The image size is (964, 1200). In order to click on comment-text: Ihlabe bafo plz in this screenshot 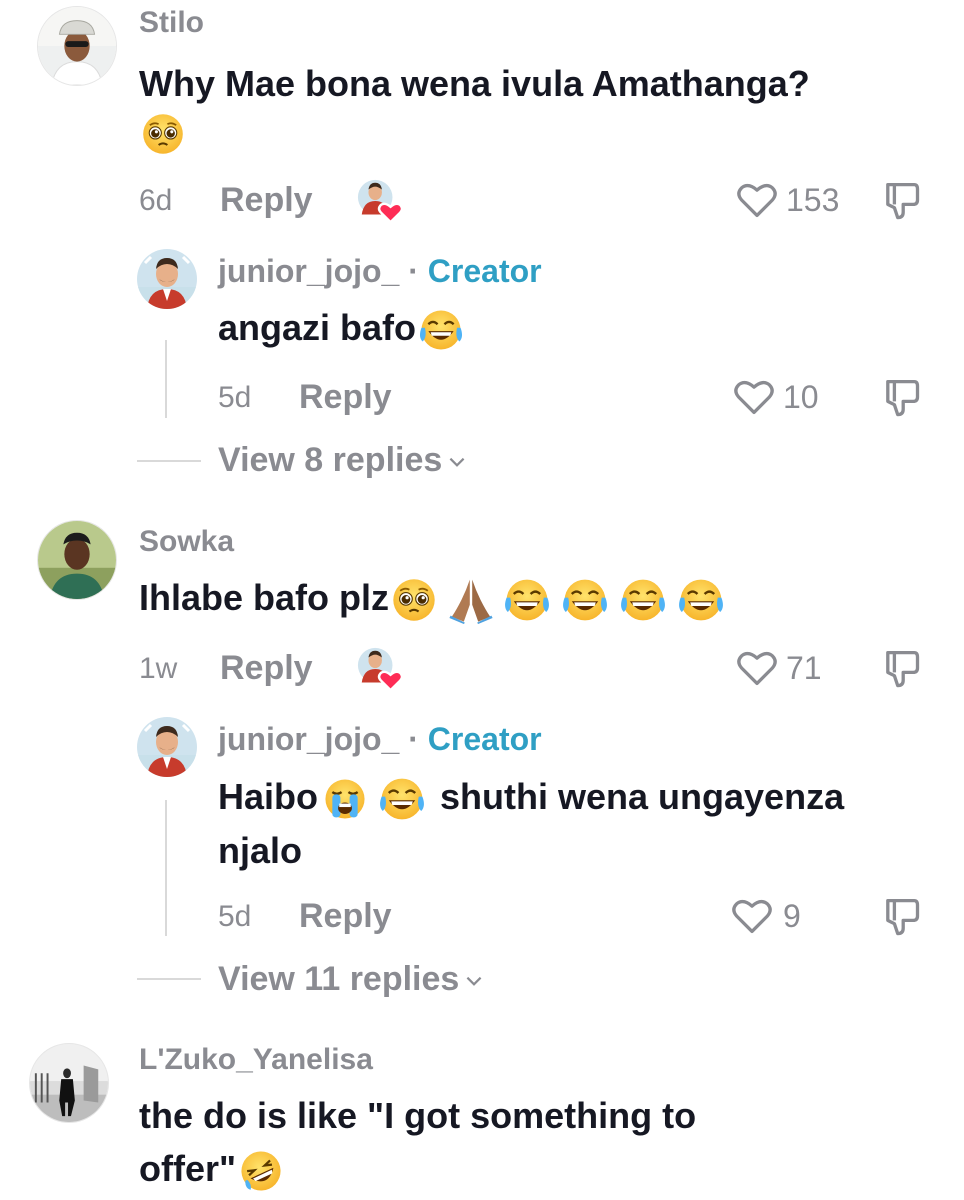, I will do `click(432, 598)`.